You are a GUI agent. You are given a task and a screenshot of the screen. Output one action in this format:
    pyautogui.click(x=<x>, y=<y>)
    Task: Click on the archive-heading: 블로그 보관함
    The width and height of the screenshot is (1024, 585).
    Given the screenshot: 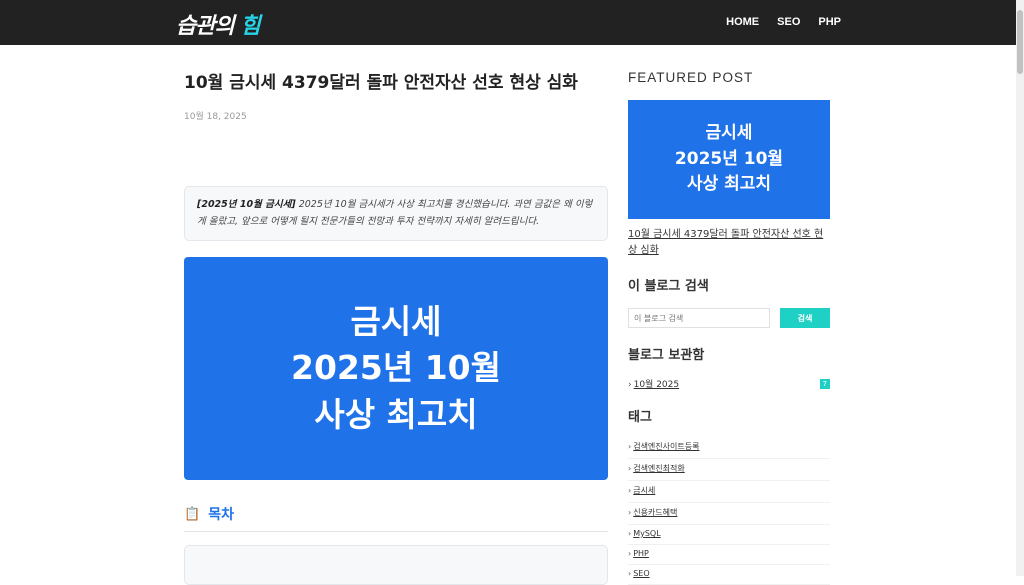 What is the action you would take?
    pyautogui.click(x=666, y=355)
    